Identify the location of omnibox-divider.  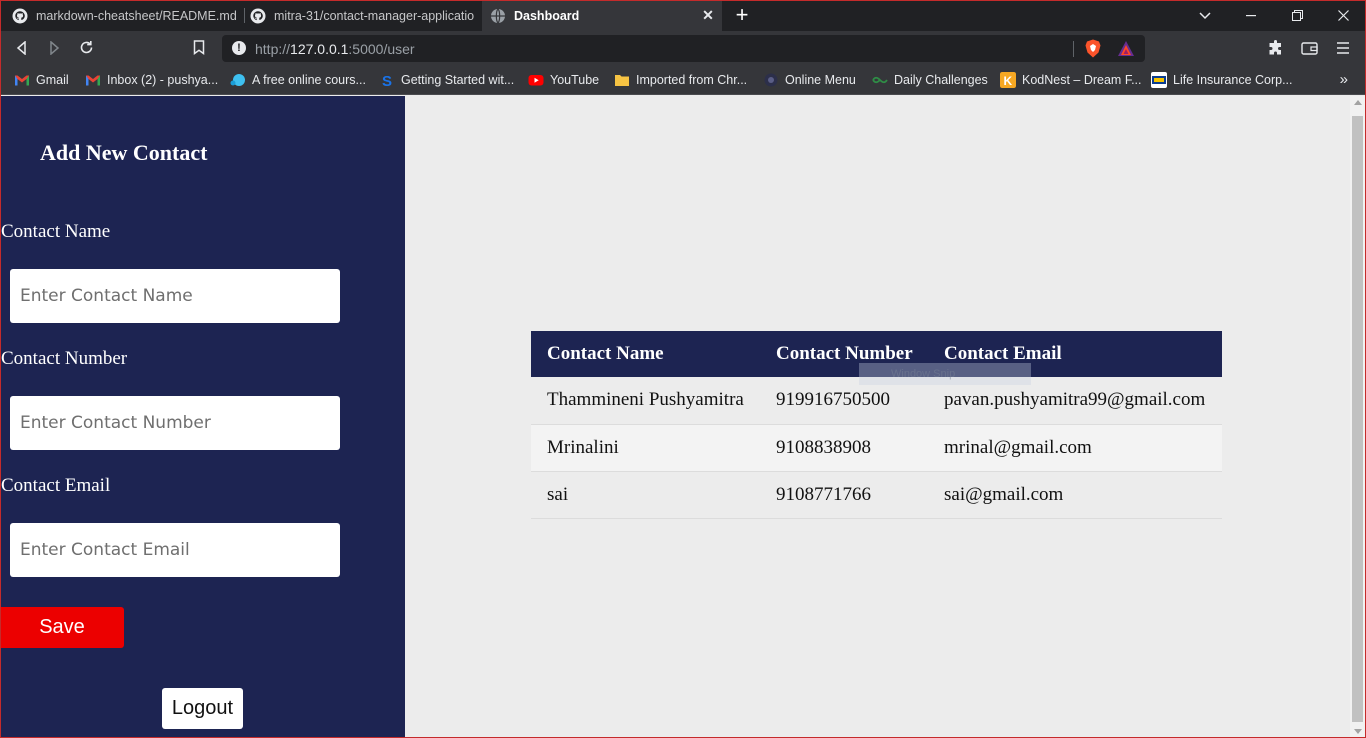
(1073, 49).